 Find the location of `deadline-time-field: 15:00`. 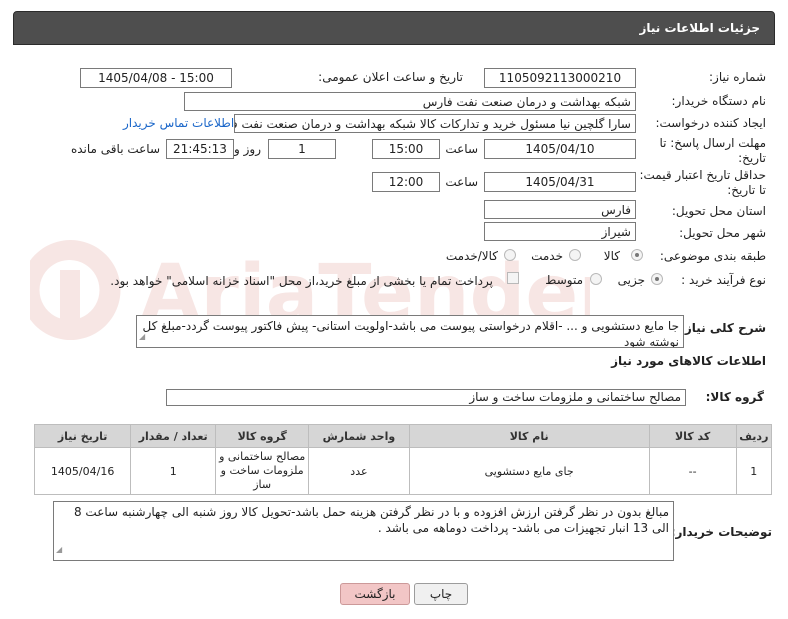

deadline-time-field: 15:00 is located at coordinates (406, 149).